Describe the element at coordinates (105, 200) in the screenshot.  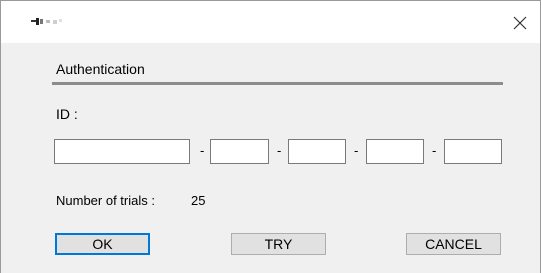
I see `trials-label: Number of trials :` at that location.